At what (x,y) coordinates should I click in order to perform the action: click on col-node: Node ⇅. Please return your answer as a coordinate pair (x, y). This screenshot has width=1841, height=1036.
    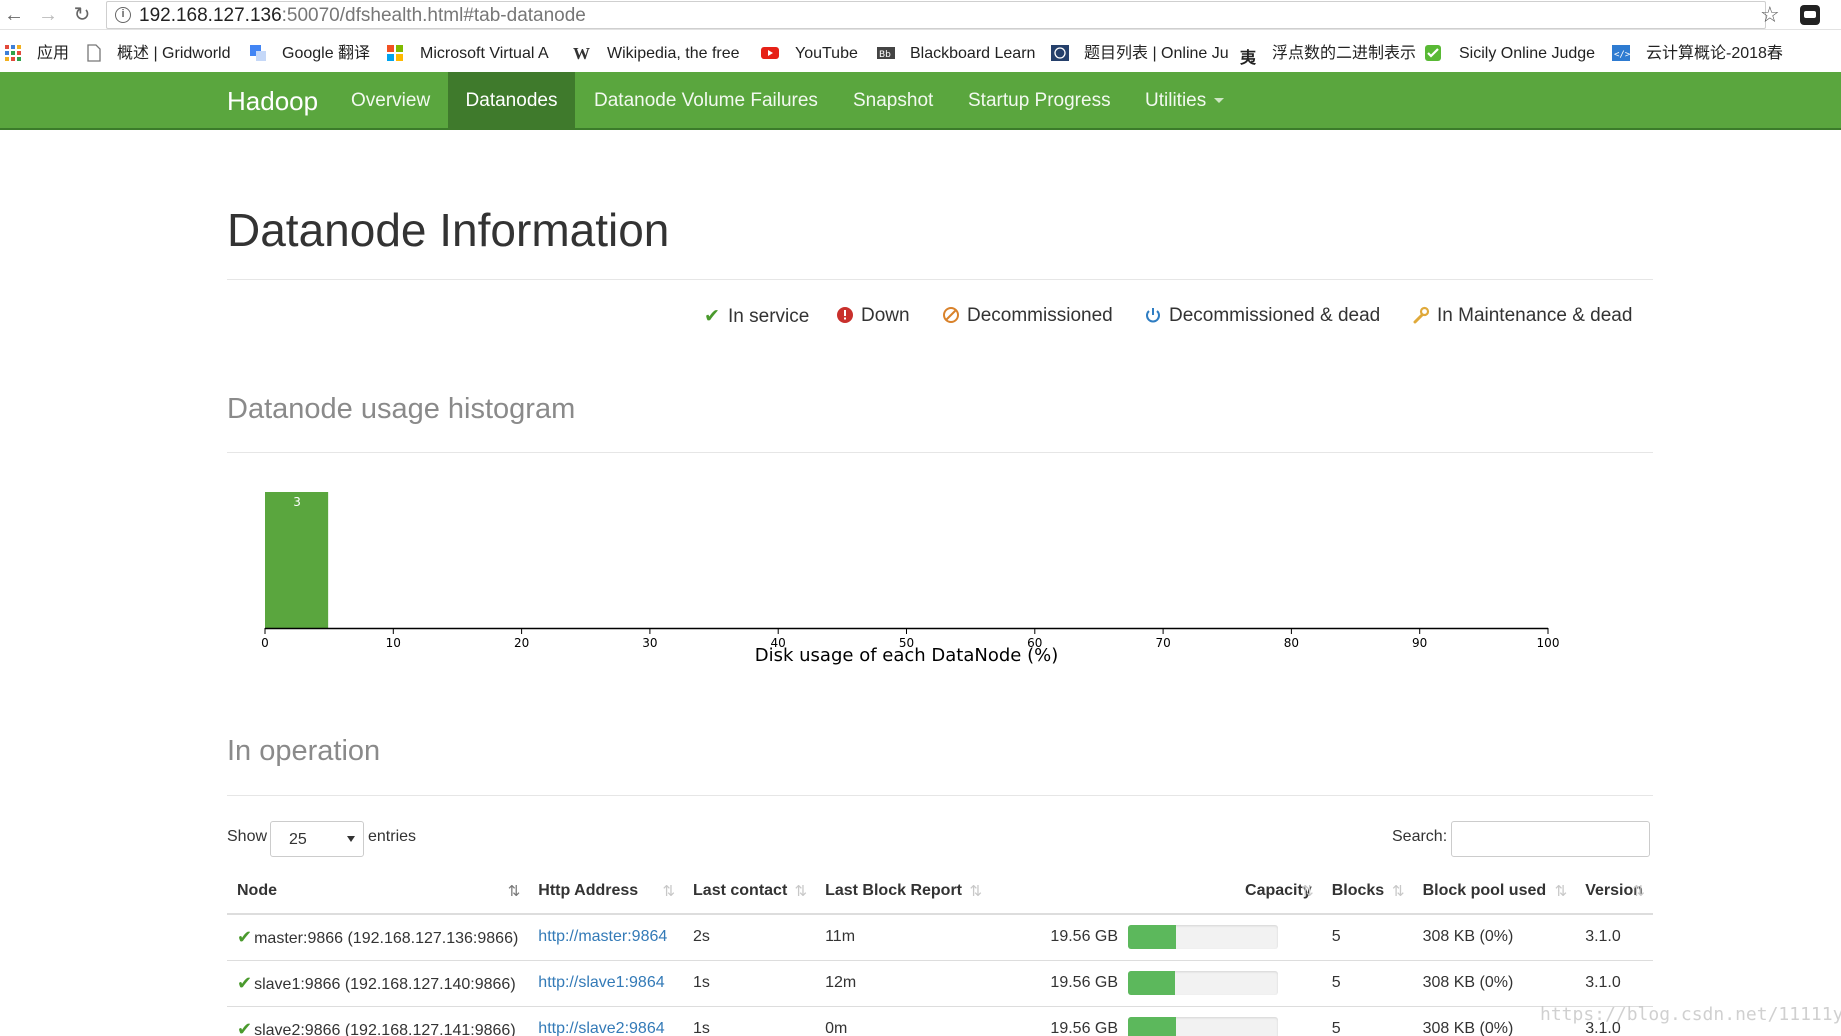
    Looking at the image, I should click on (378, 891).